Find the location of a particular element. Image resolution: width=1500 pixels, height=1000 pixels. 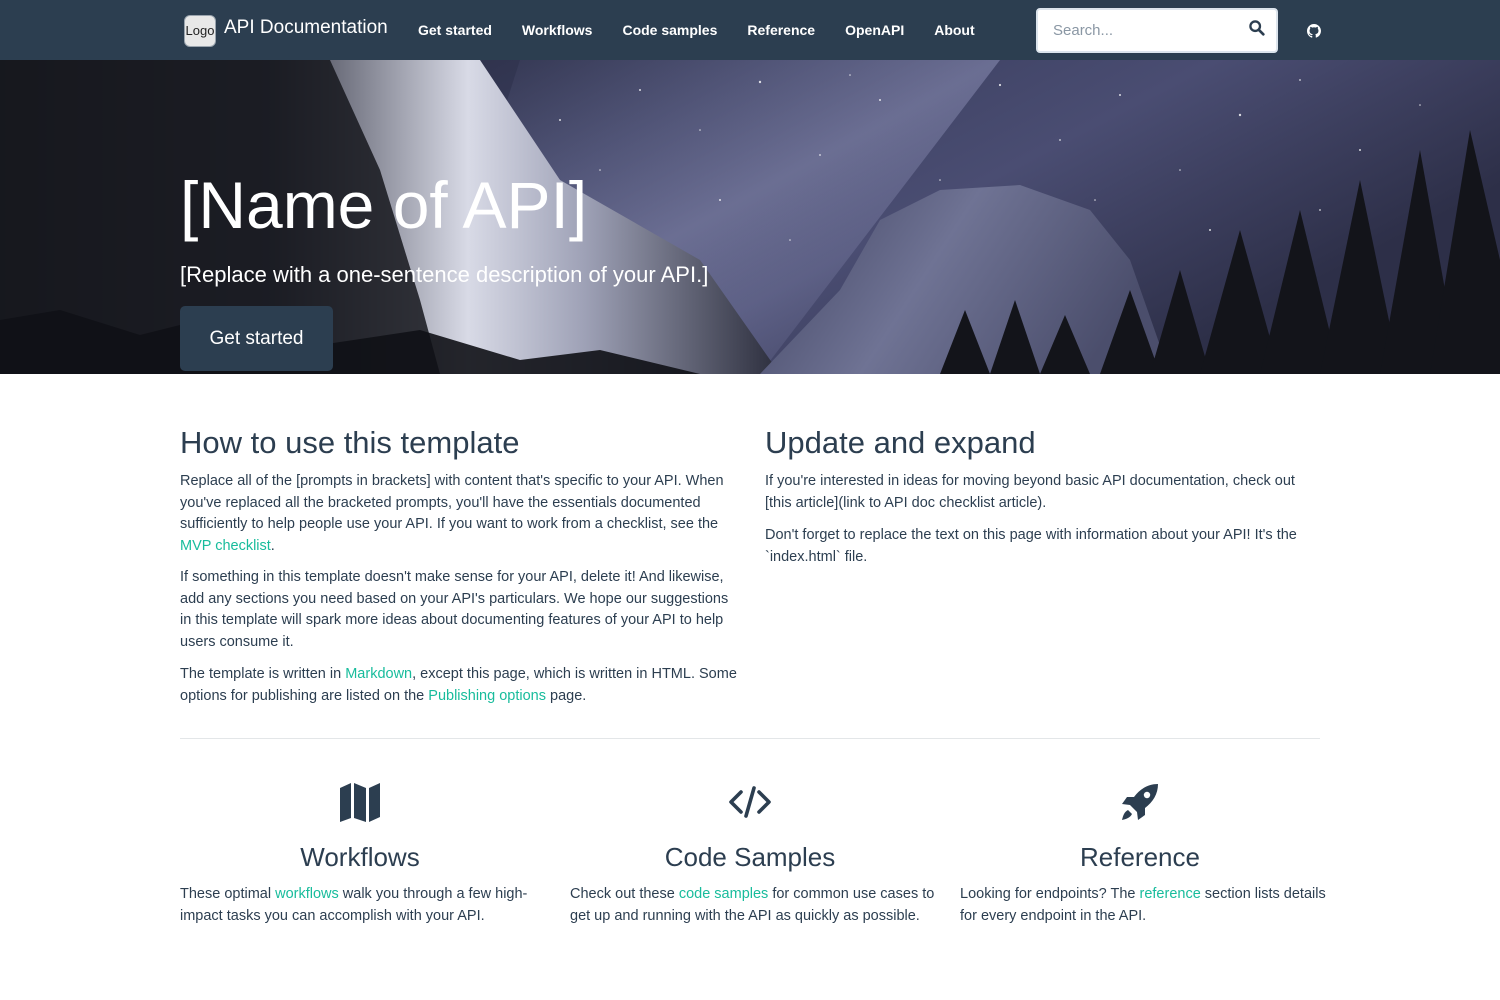

search-input is located at coordinates (1138, 30).